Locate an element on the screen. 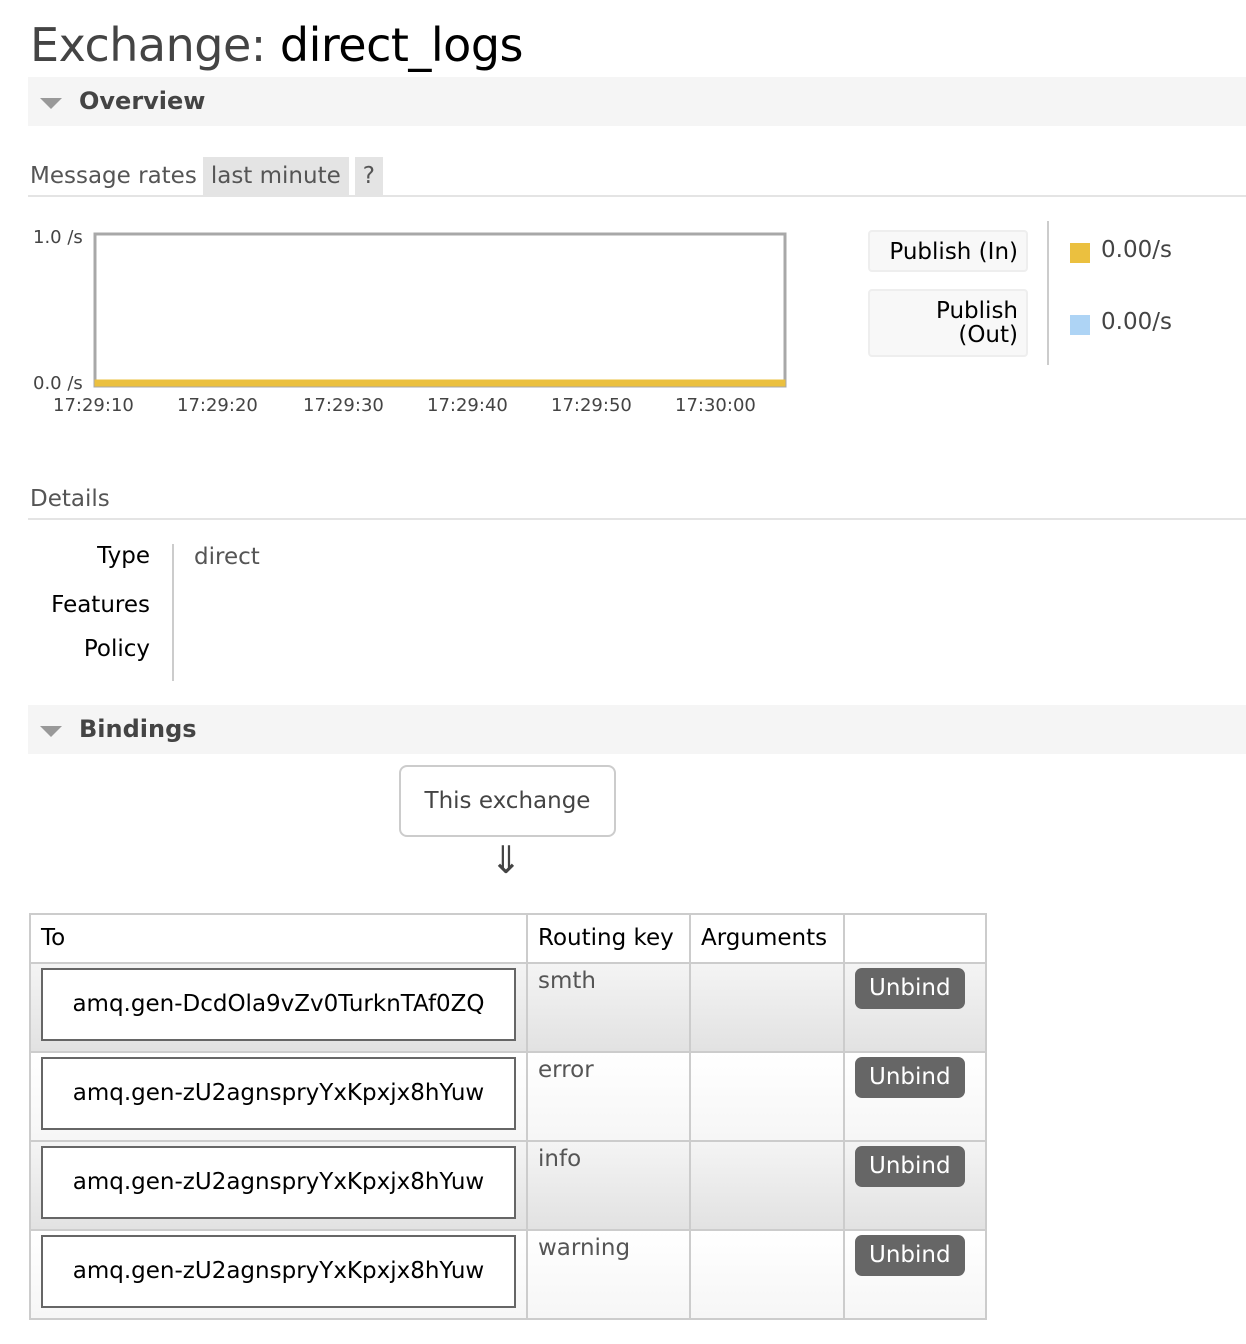 This screenshot has height=1344, width=1246. publish-in-swatch is located at coordinates (1080, 253).